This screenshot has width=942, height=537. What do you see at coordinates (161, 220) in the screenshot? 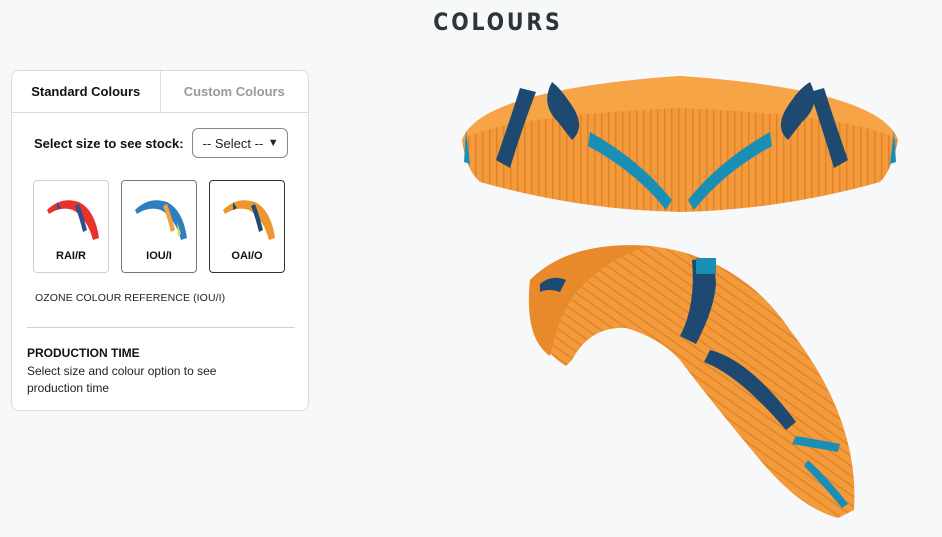
I see `wing-blue-icon` at bounding box center [161, 220].